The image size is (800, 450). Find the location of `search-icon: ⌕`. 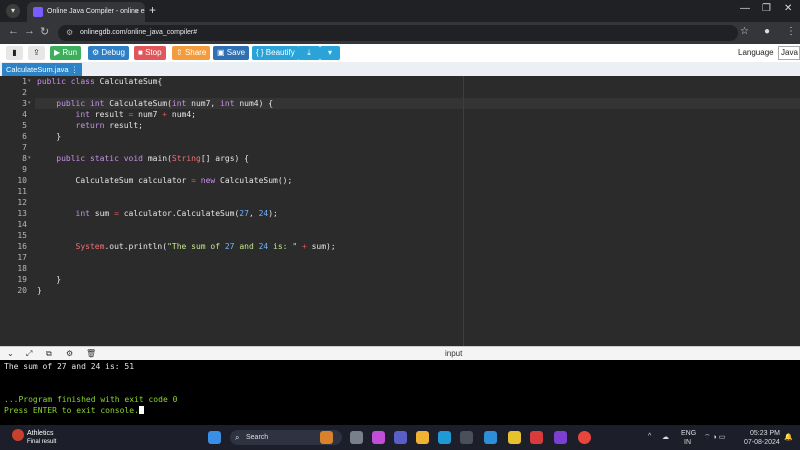

search-icon: ⌕ is located at coordinates (237, 437).